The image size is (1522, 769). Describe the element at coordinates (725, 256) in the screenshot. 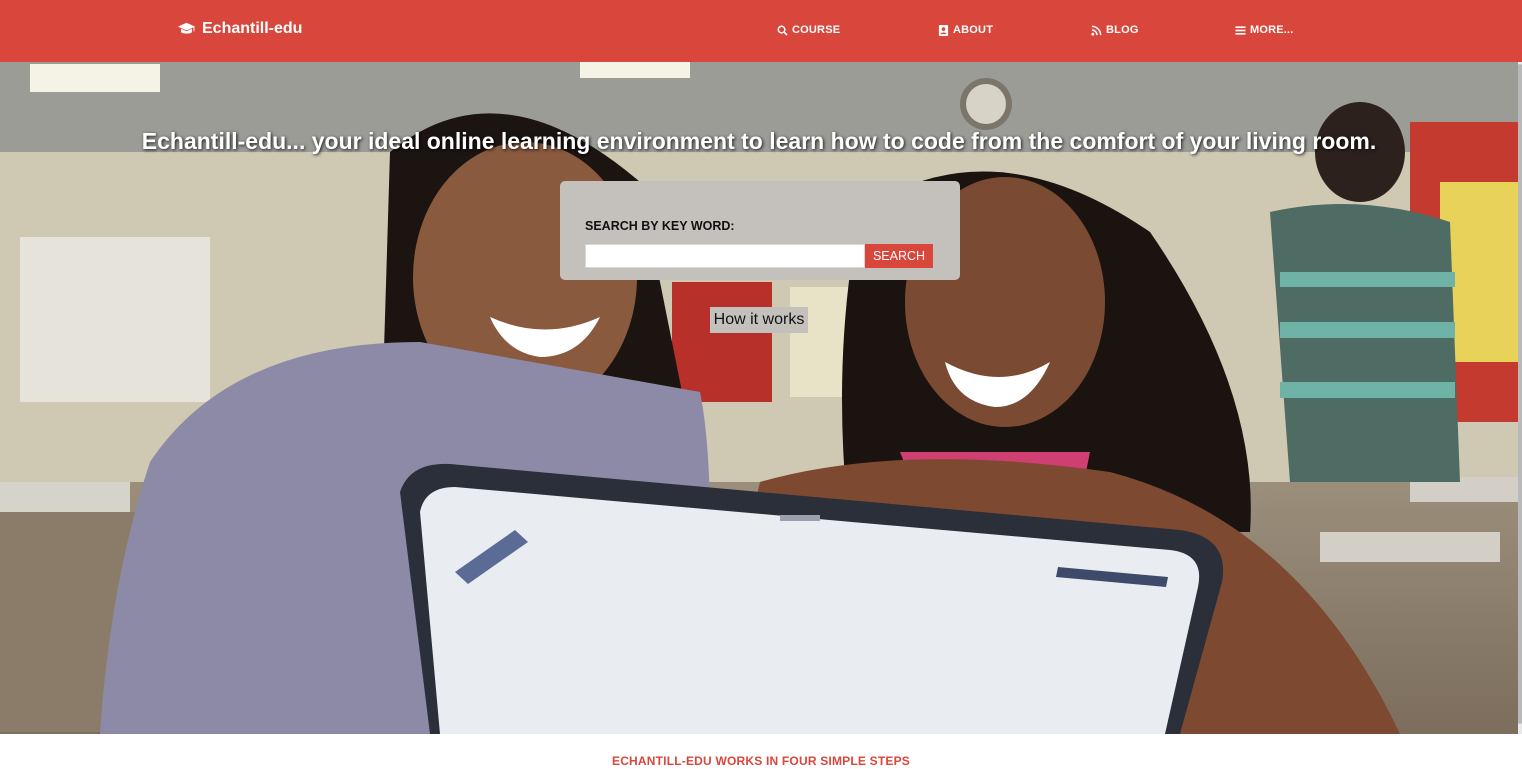

I see `search-input` at that location.